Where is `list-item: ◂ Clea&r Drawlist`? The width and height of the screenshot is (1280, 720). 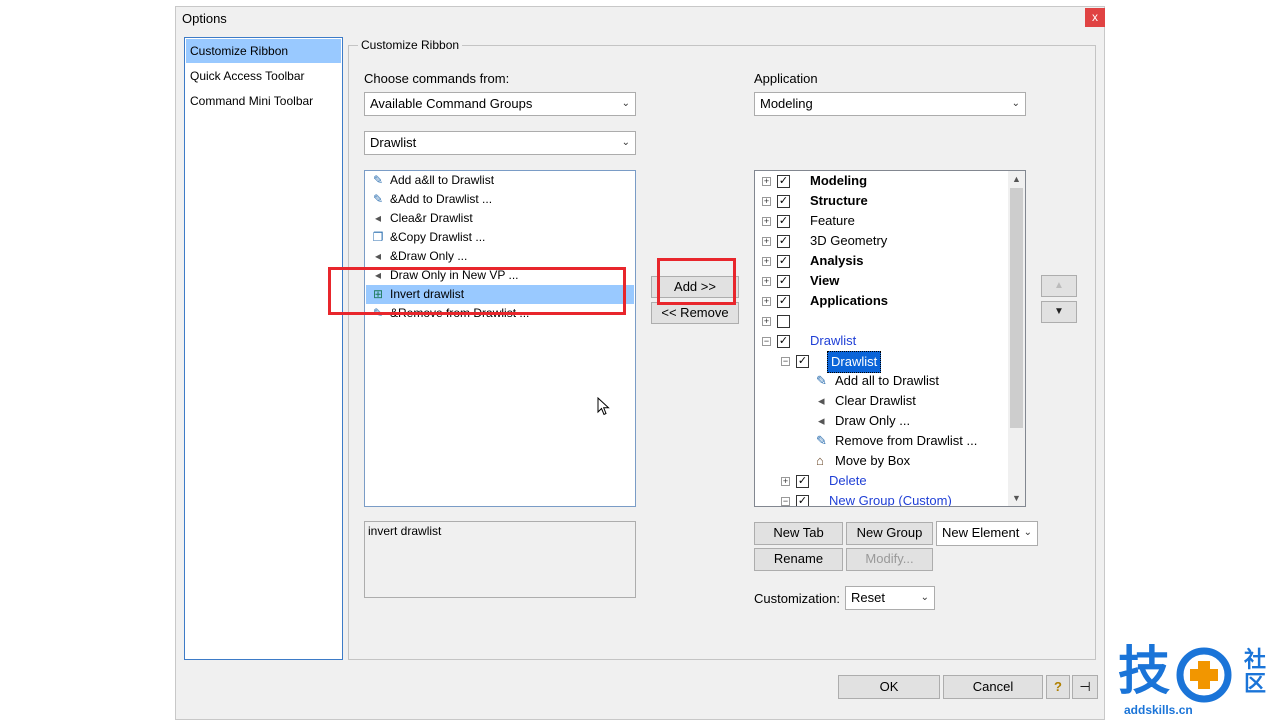 list-item: ◂ Clea&r Drawlist is located at coordinates (500, 218).